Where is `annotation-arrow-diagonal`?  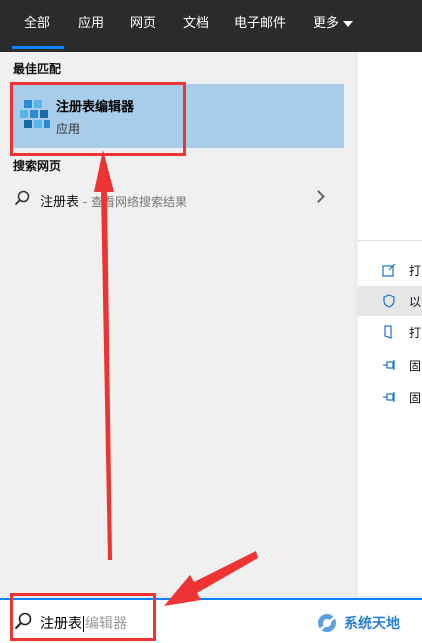 annotation-arrow-diagonal is located at coordinates (211, 578).